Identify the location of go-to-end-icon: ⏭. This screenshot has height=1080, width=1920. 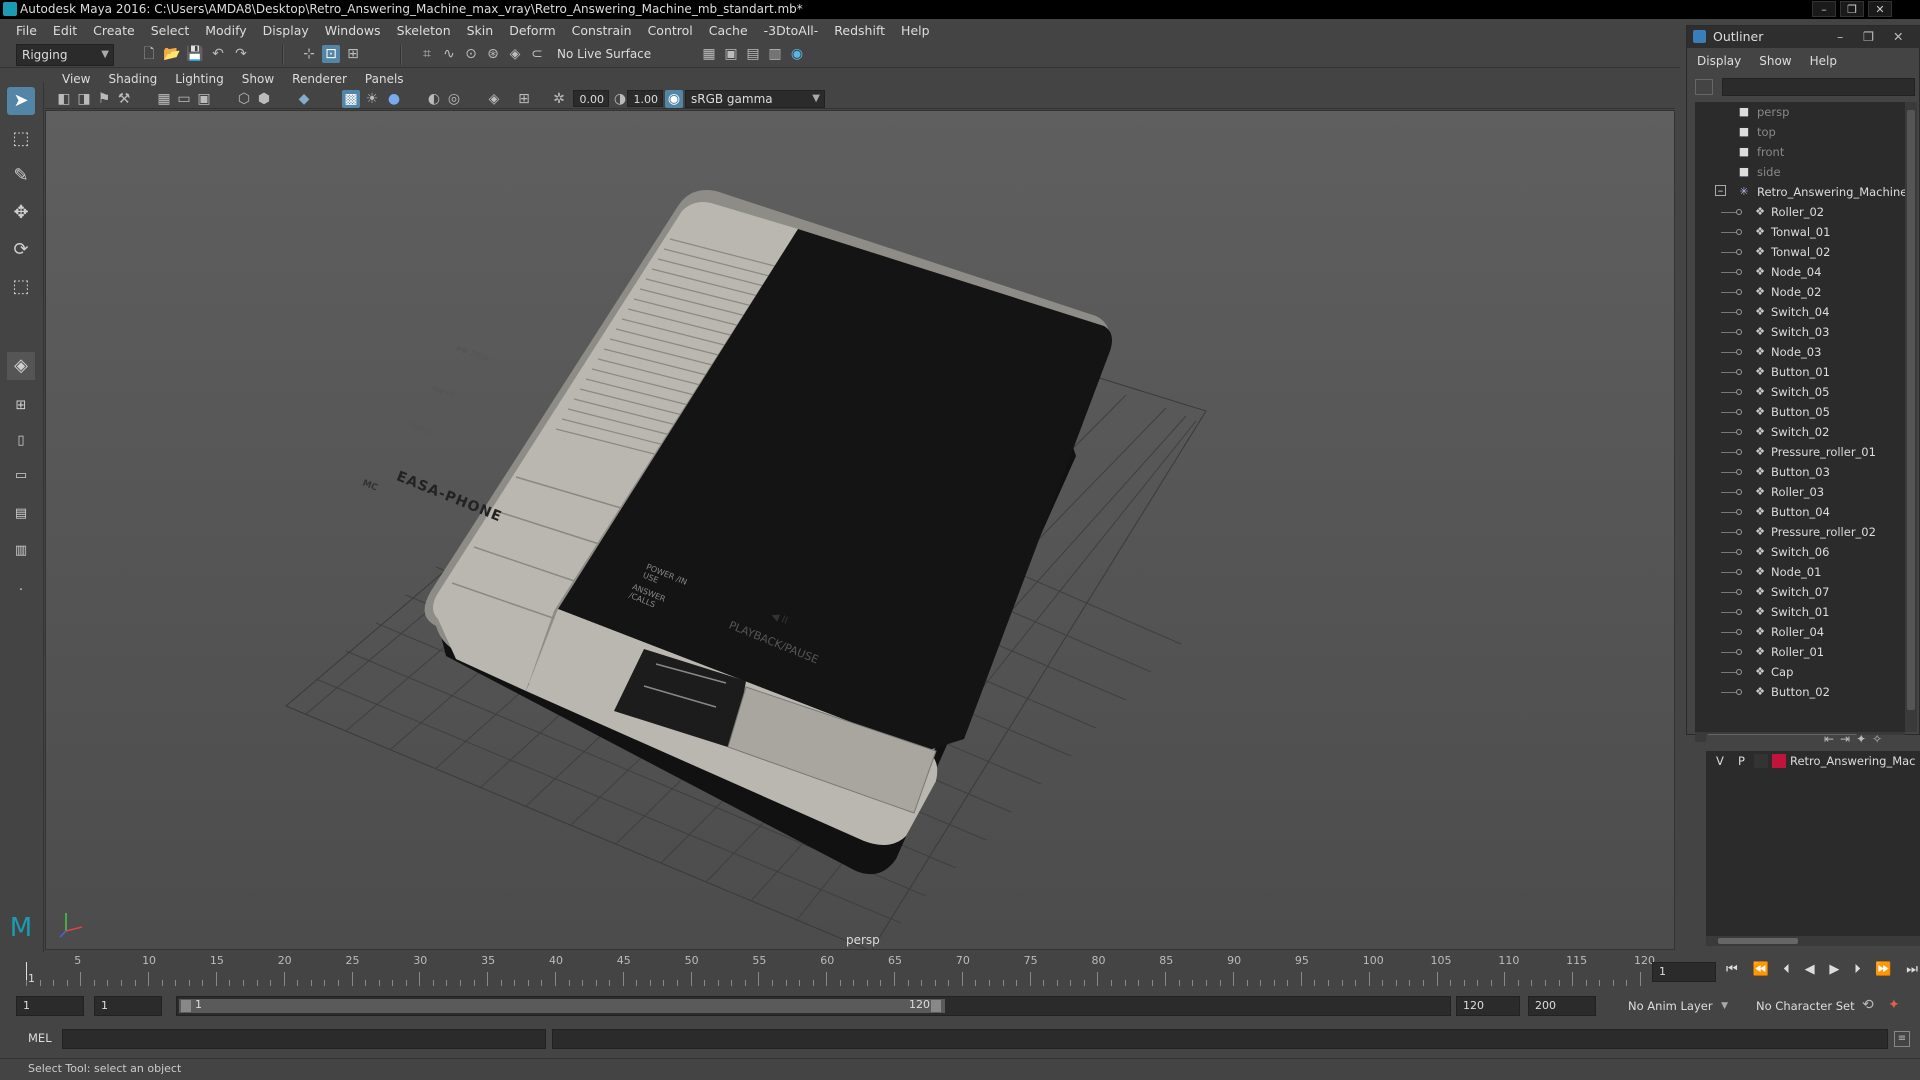
(1912, 972).